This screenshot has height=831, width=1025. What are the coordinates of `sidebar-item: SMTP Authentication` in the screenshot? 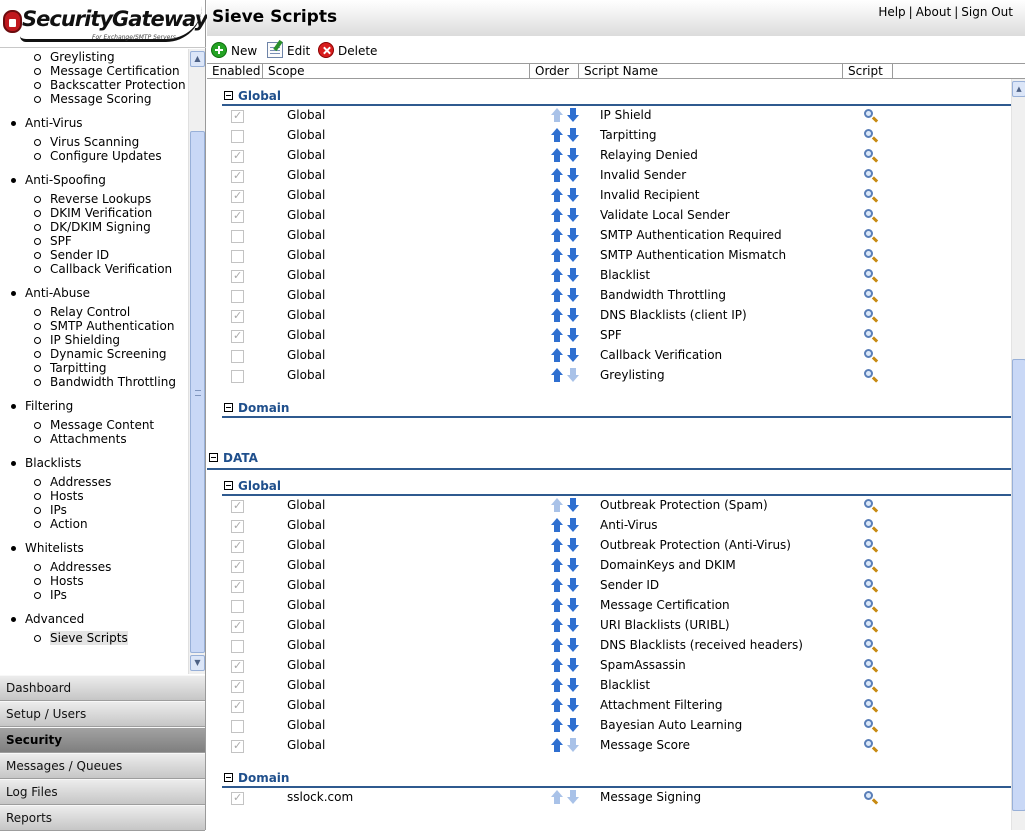 It's located at (104, 326).